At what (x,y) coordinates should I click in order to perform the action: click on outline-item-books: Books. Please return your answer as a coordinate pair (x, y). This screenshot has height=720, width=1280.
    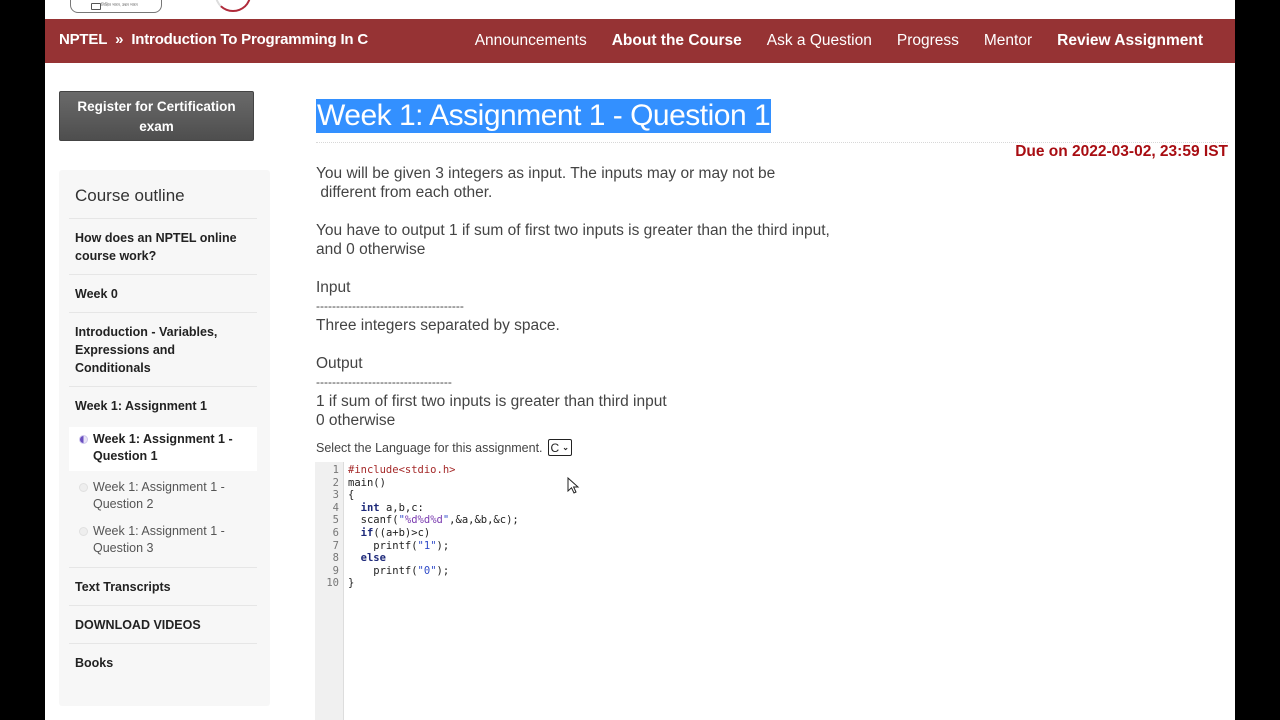
    Looking at the image, I should click on (163, 662).